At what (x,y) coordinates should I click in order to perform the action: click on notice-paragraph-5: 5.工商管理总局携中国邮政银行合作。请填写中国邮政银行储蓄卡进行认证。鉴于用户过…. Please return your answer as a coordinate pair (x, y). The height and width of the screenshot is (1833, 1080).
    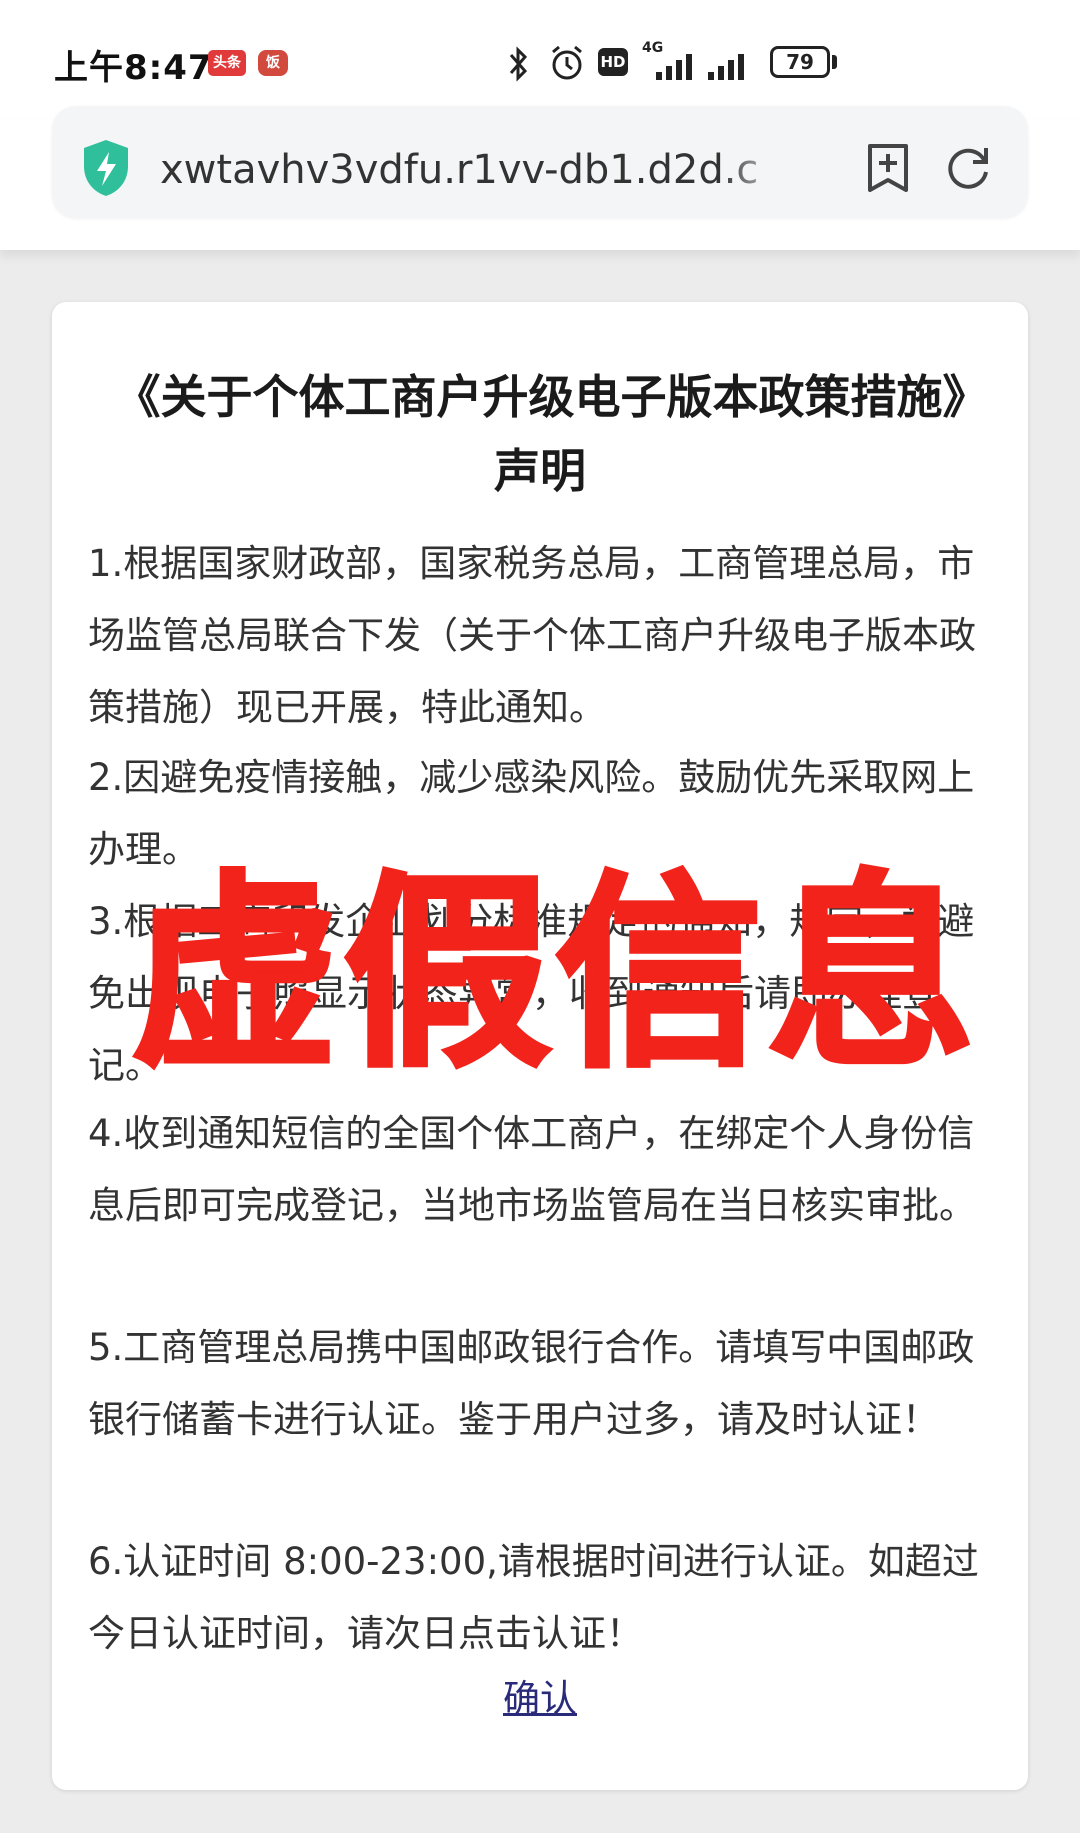
    Looking at the image, I should click on (531, 1383).